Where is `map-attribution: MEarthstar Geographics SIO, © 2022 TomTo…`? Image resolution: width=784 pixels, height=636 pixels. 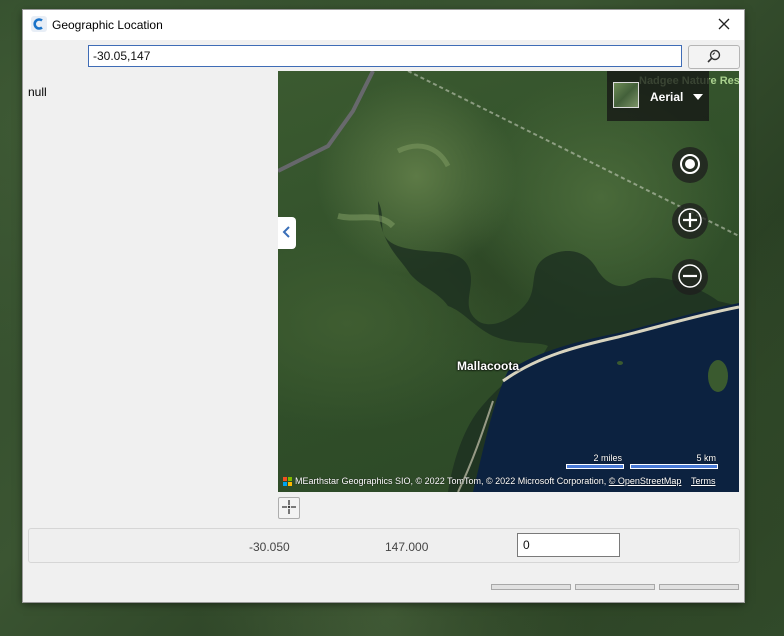
map-attribution: MEarthstar Geographics SIO, © 2022 TomTo… is located at coordinates (488, 481).